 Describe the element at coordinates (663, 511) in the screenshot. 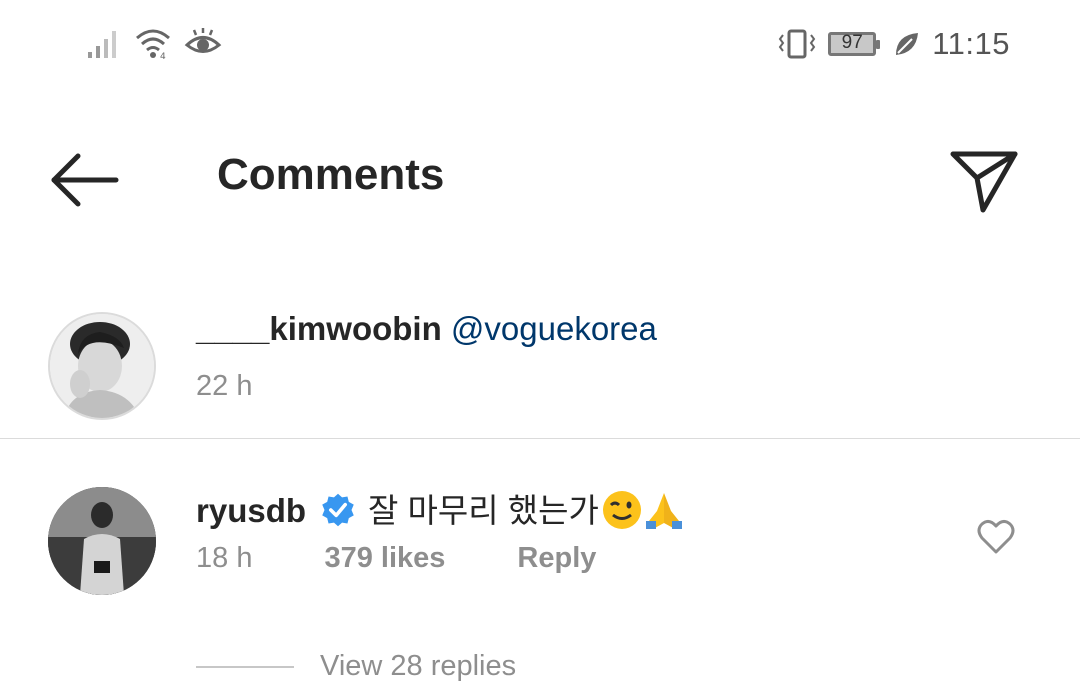

I see `folded-hands-icon` at that location.